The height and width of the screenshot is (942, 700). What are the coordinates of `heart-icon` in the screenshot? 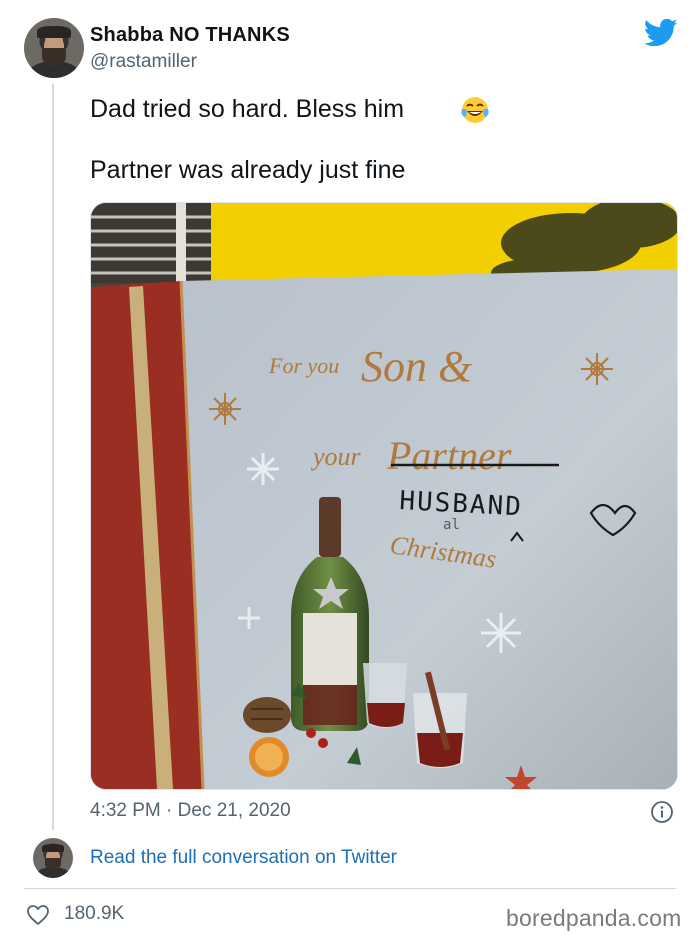 It's located at (38, 915).